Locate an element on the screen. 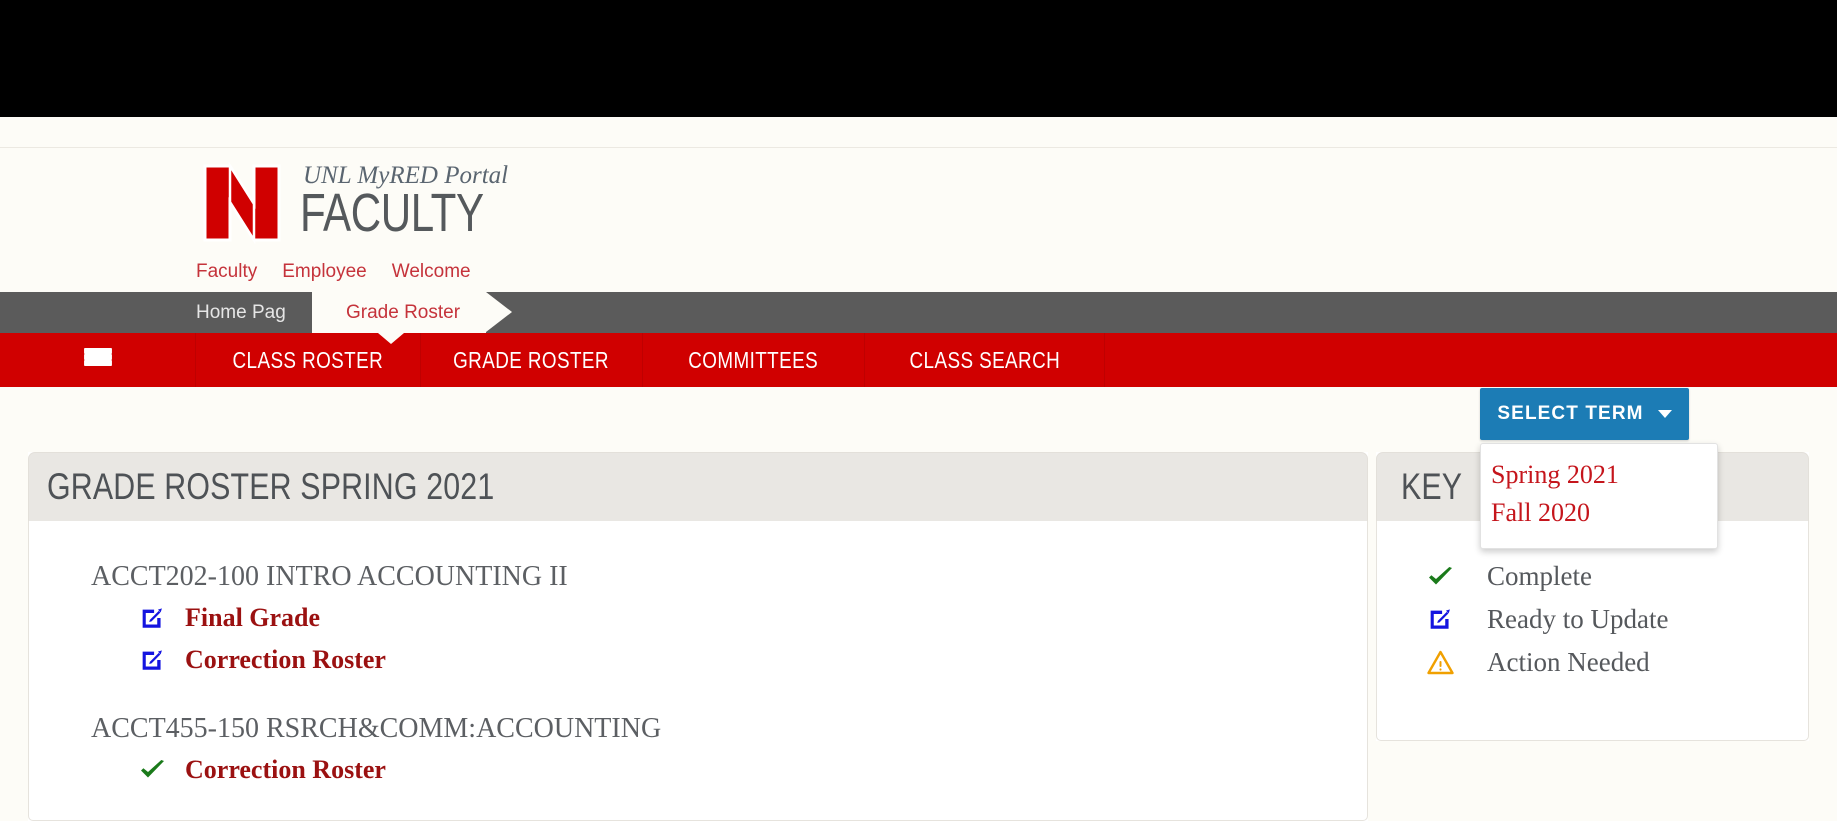 The height and width of the screenshot is (821, 1837). select-term-label: SELECT TERM is located at coordinates (1570, 413).